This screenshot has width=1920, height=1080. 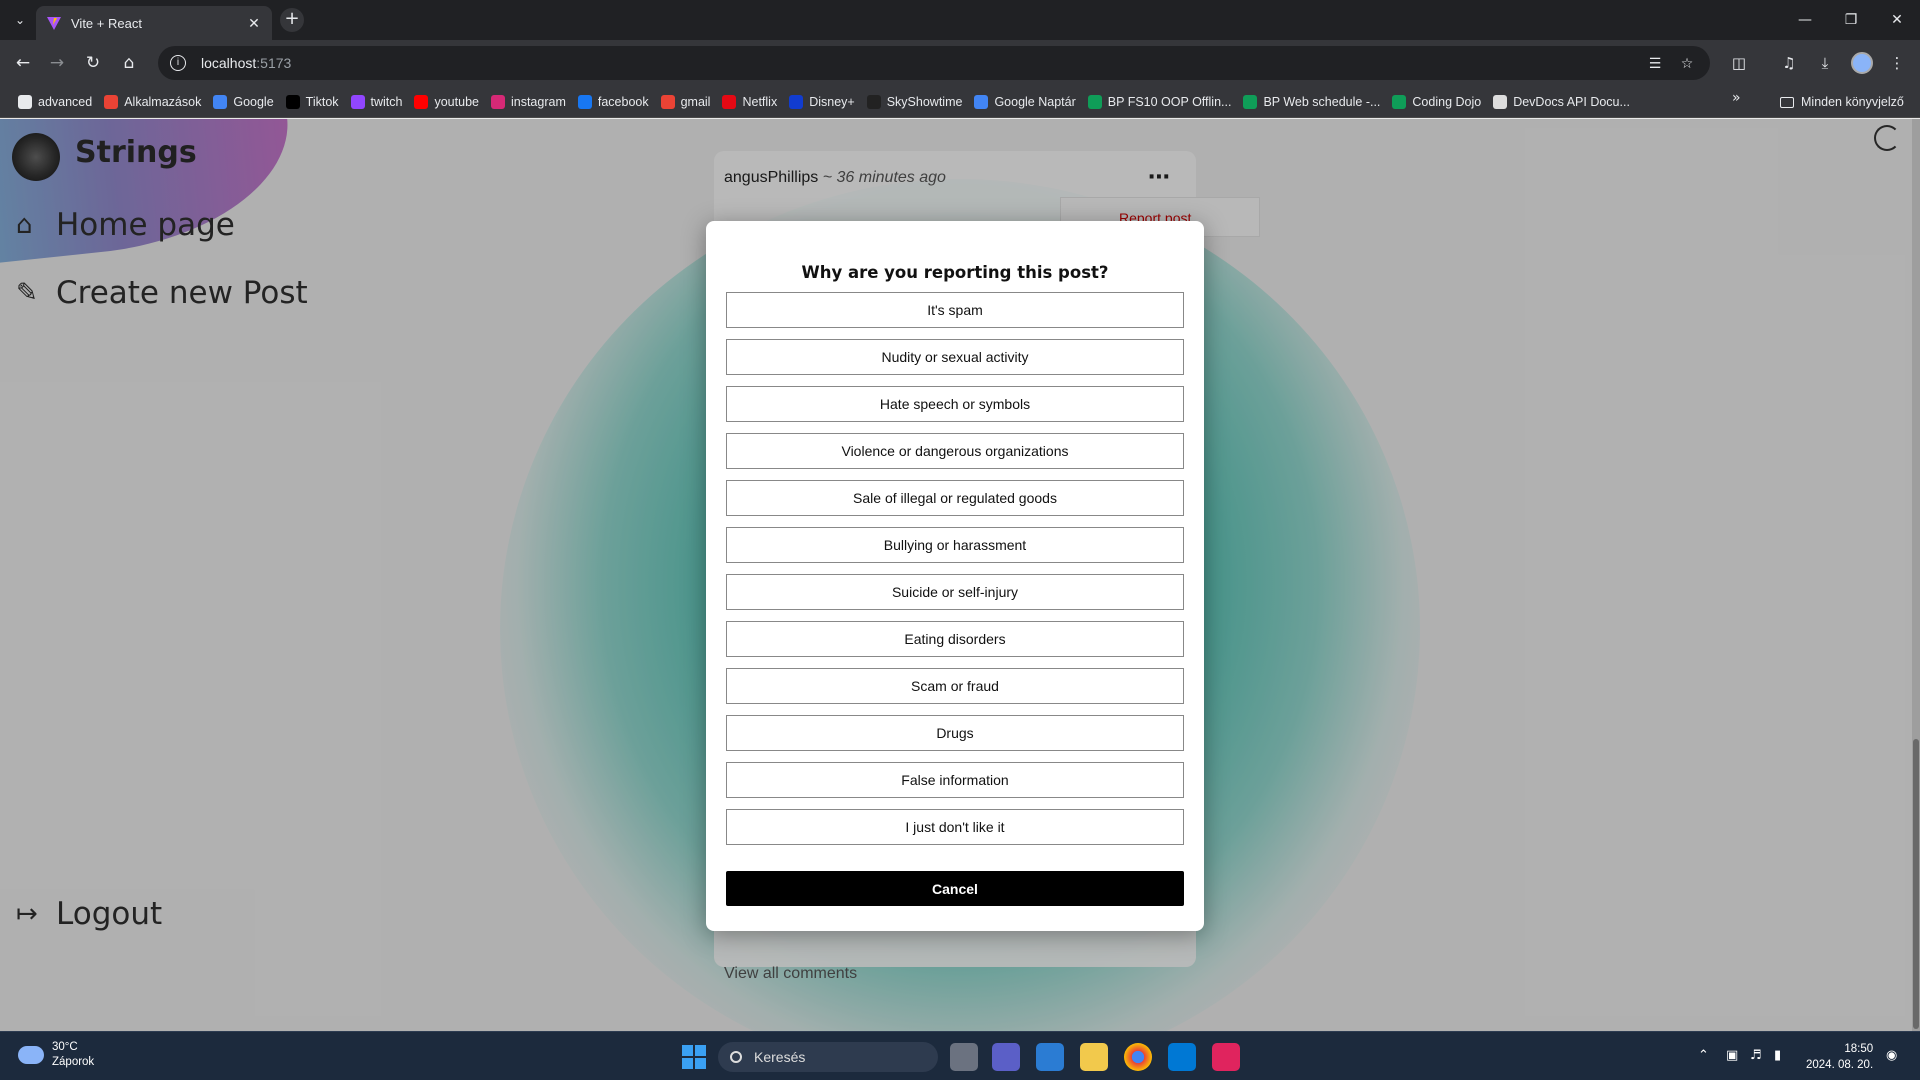 I want to click on bookmark-item: SkyShowtime, so click(x=915, y=102).